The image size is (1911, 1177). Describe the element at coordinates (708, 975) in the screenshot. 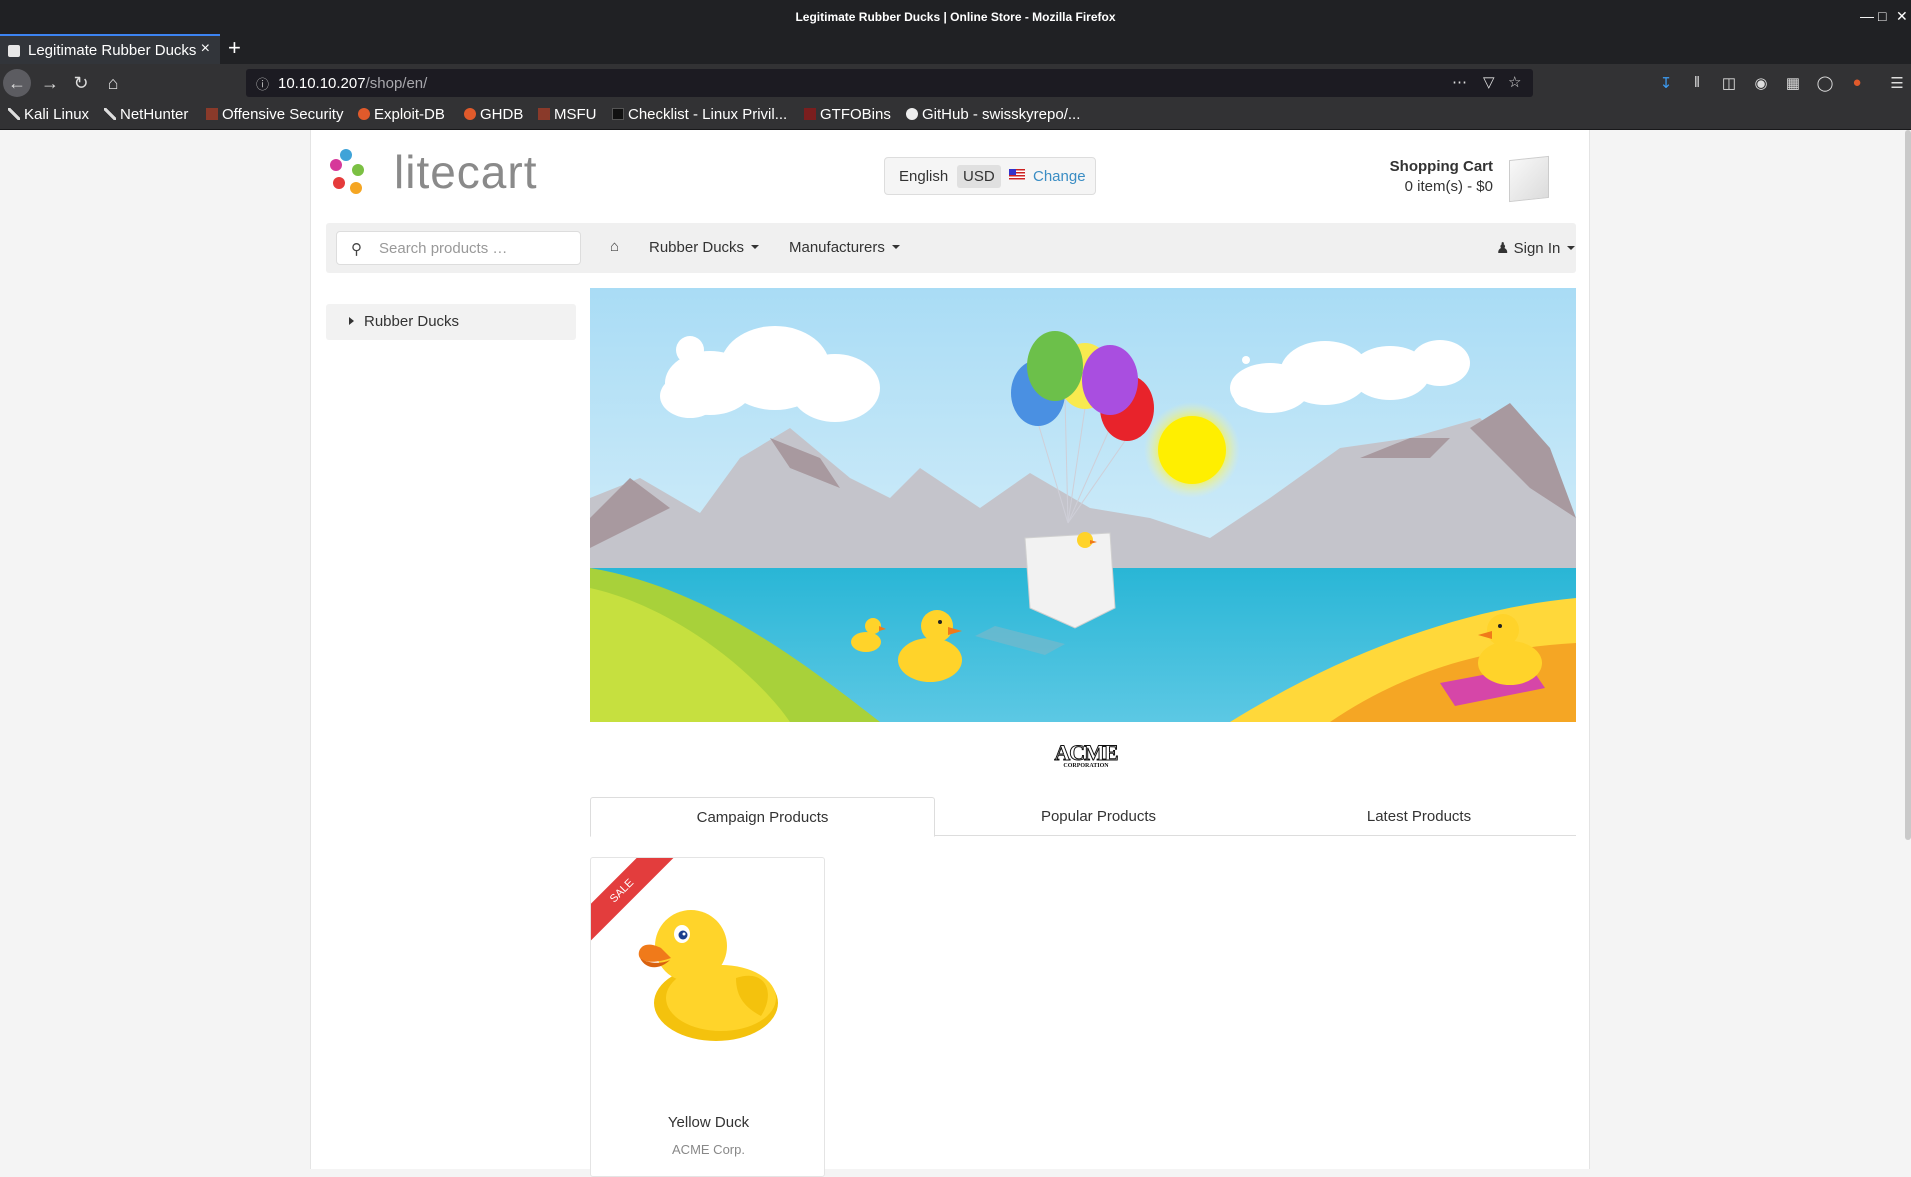

I see `rubber-duck-image` at that location.